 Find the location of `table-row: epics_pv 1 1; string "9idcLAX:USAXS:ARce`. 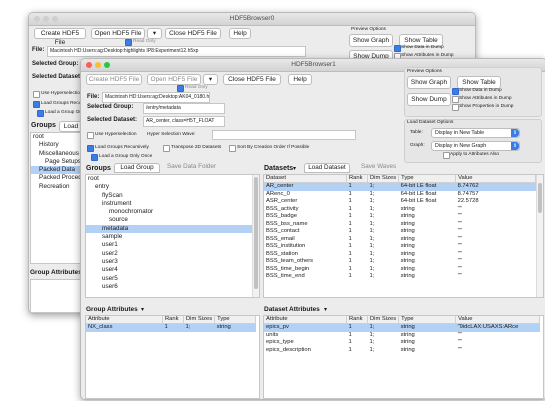

table-row: epics_pv 1 1; string "9idcLAX:USAXS:ARce is located at coordinates (402, 327).